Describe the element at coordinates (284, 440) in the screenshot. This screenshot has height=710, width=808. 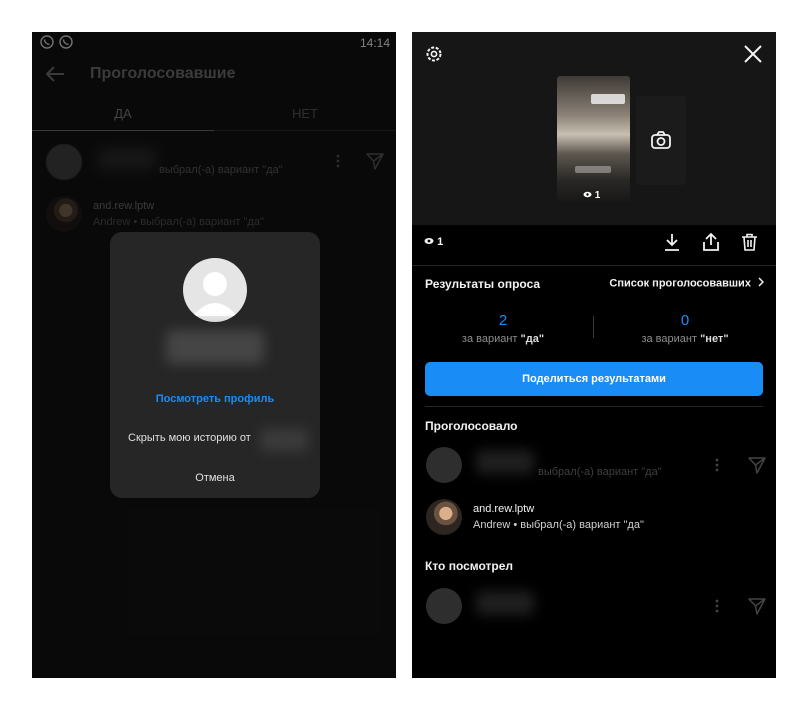
I see `hide-story-username-blurred` at that location.